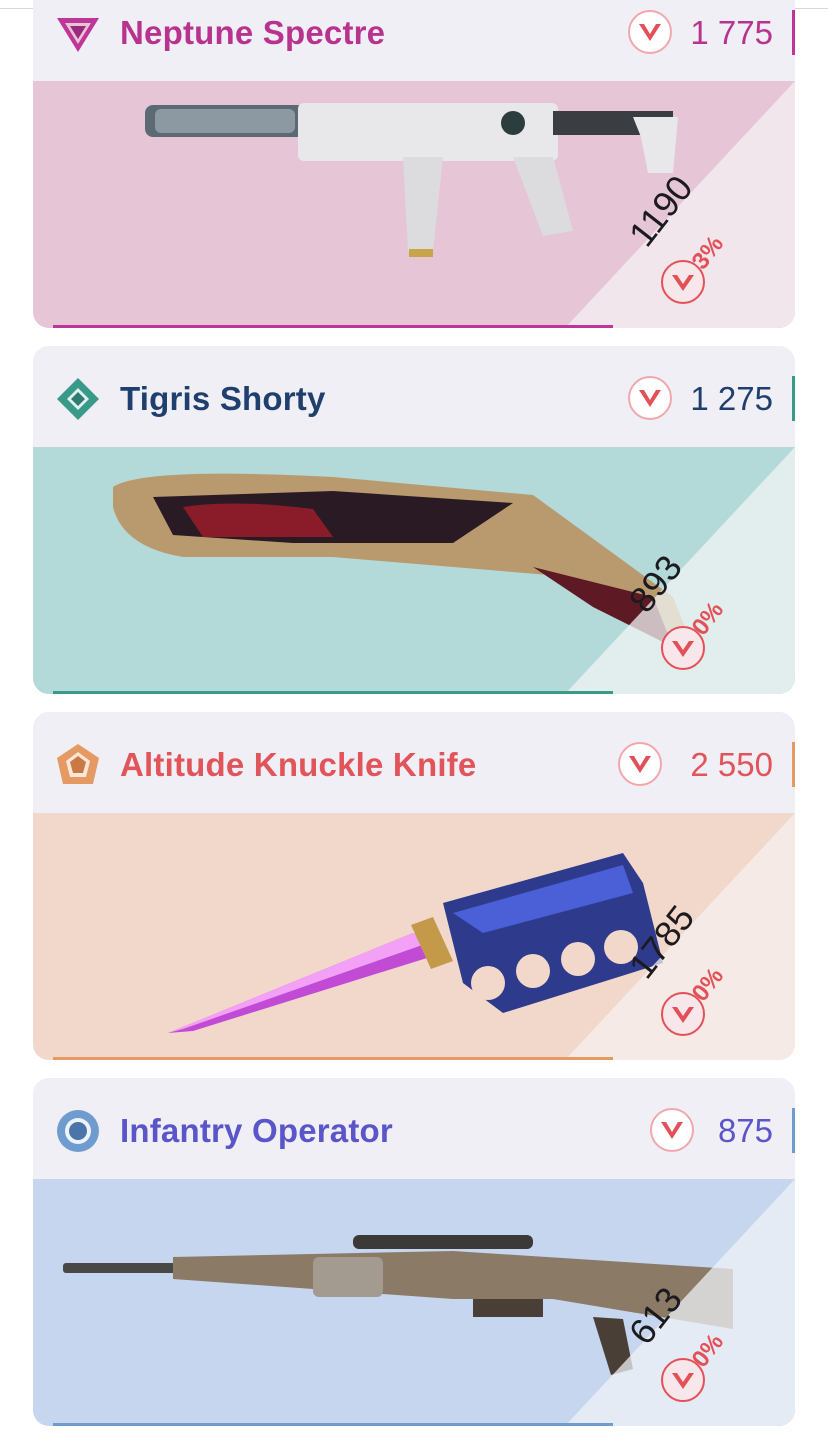 This screenshot has width=828, height=1455. I want to click on card-header: Infantry Operator 875, so click(414, 1128).